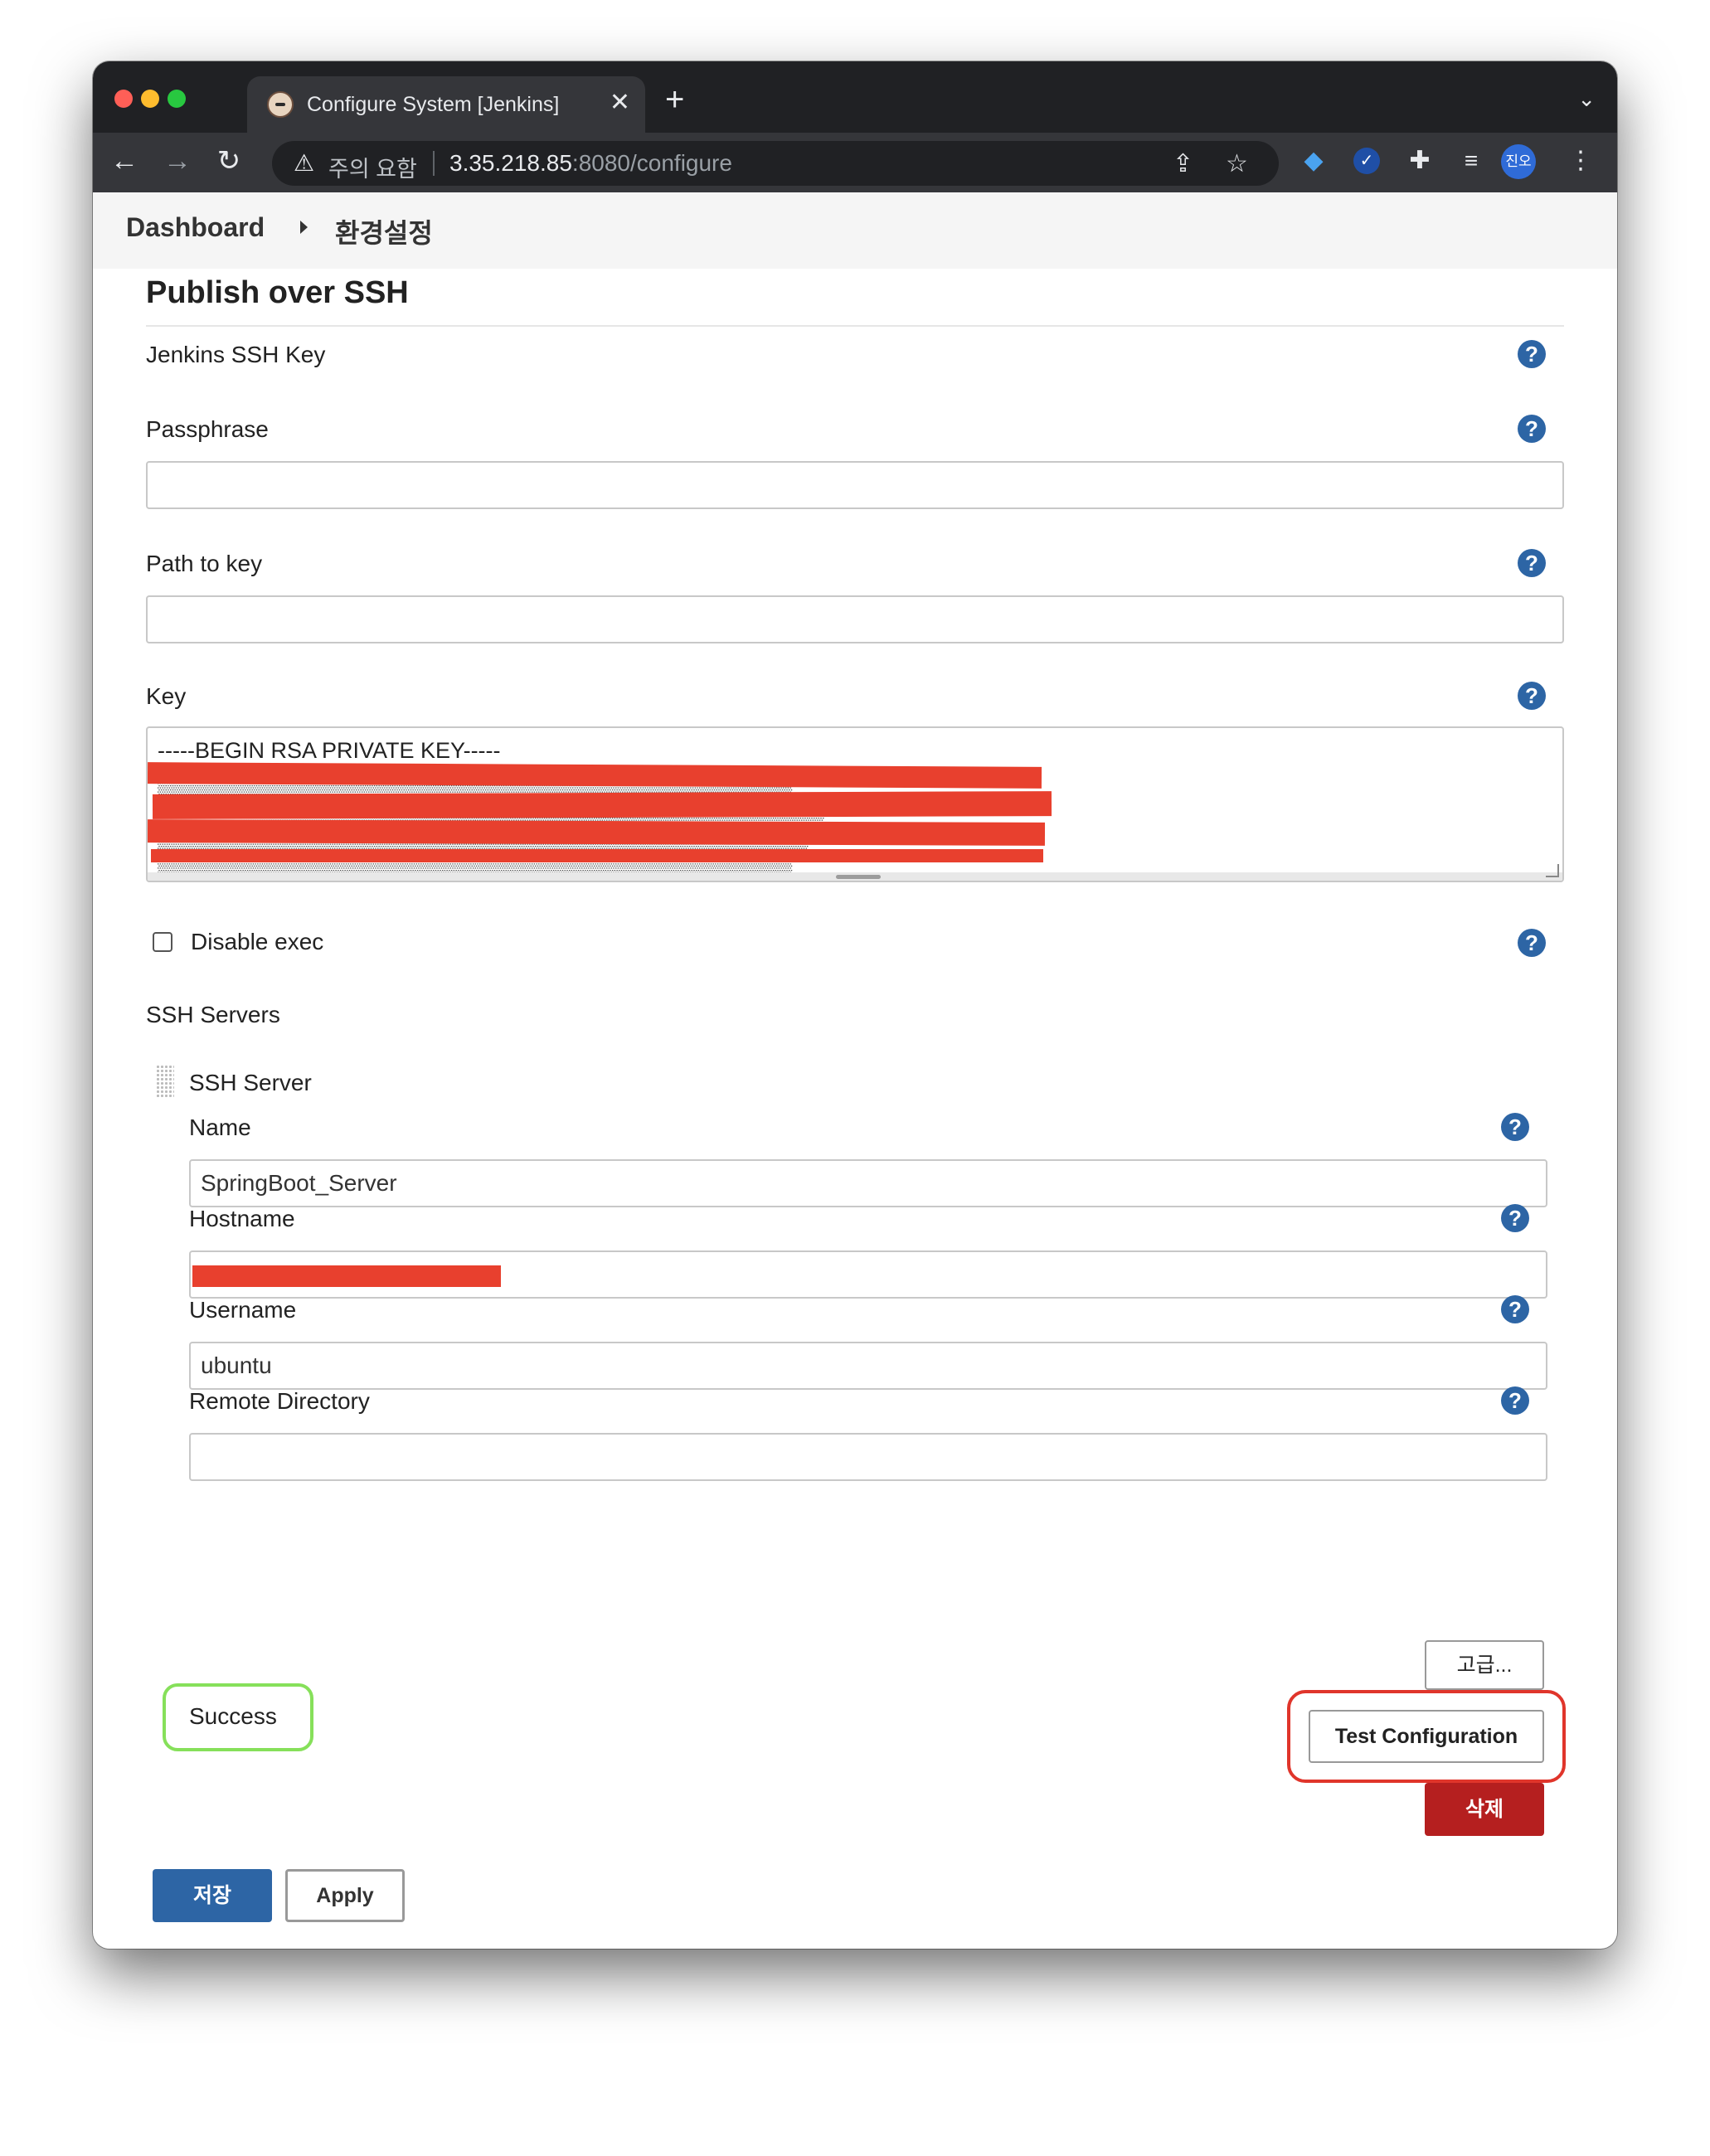 The width and height of the screenshot is (1710, 2156). I want to click on active-tab: Configure System [Jenkins] ✕, so click(446, 104).